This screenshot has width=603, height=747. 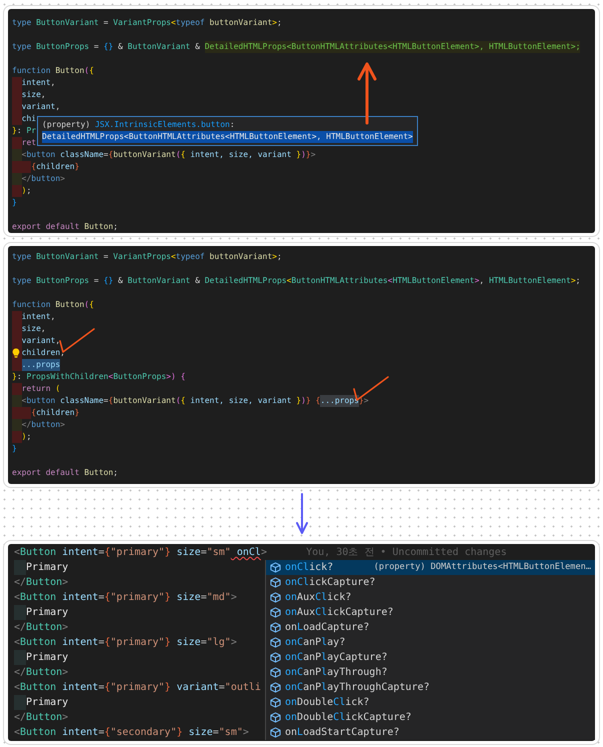 I want to click on suggestion-item: onCanPlayThroughCapture?, so click(x=430, y=687).